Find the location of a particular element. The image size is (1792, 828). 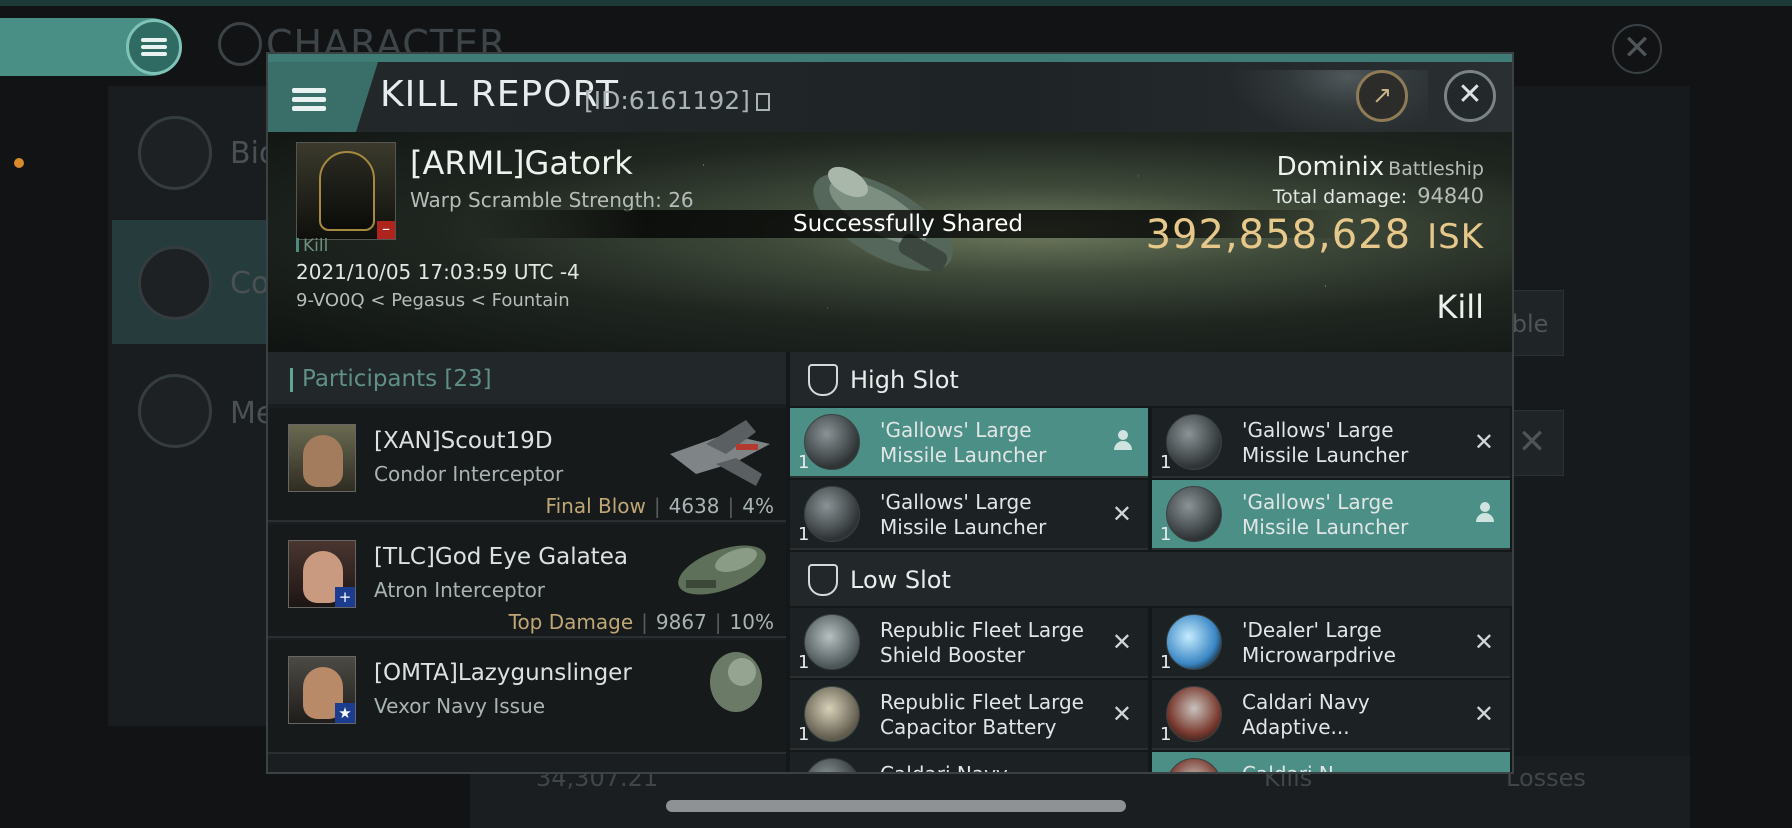

home-indicator is located at coordinates (896, 806).